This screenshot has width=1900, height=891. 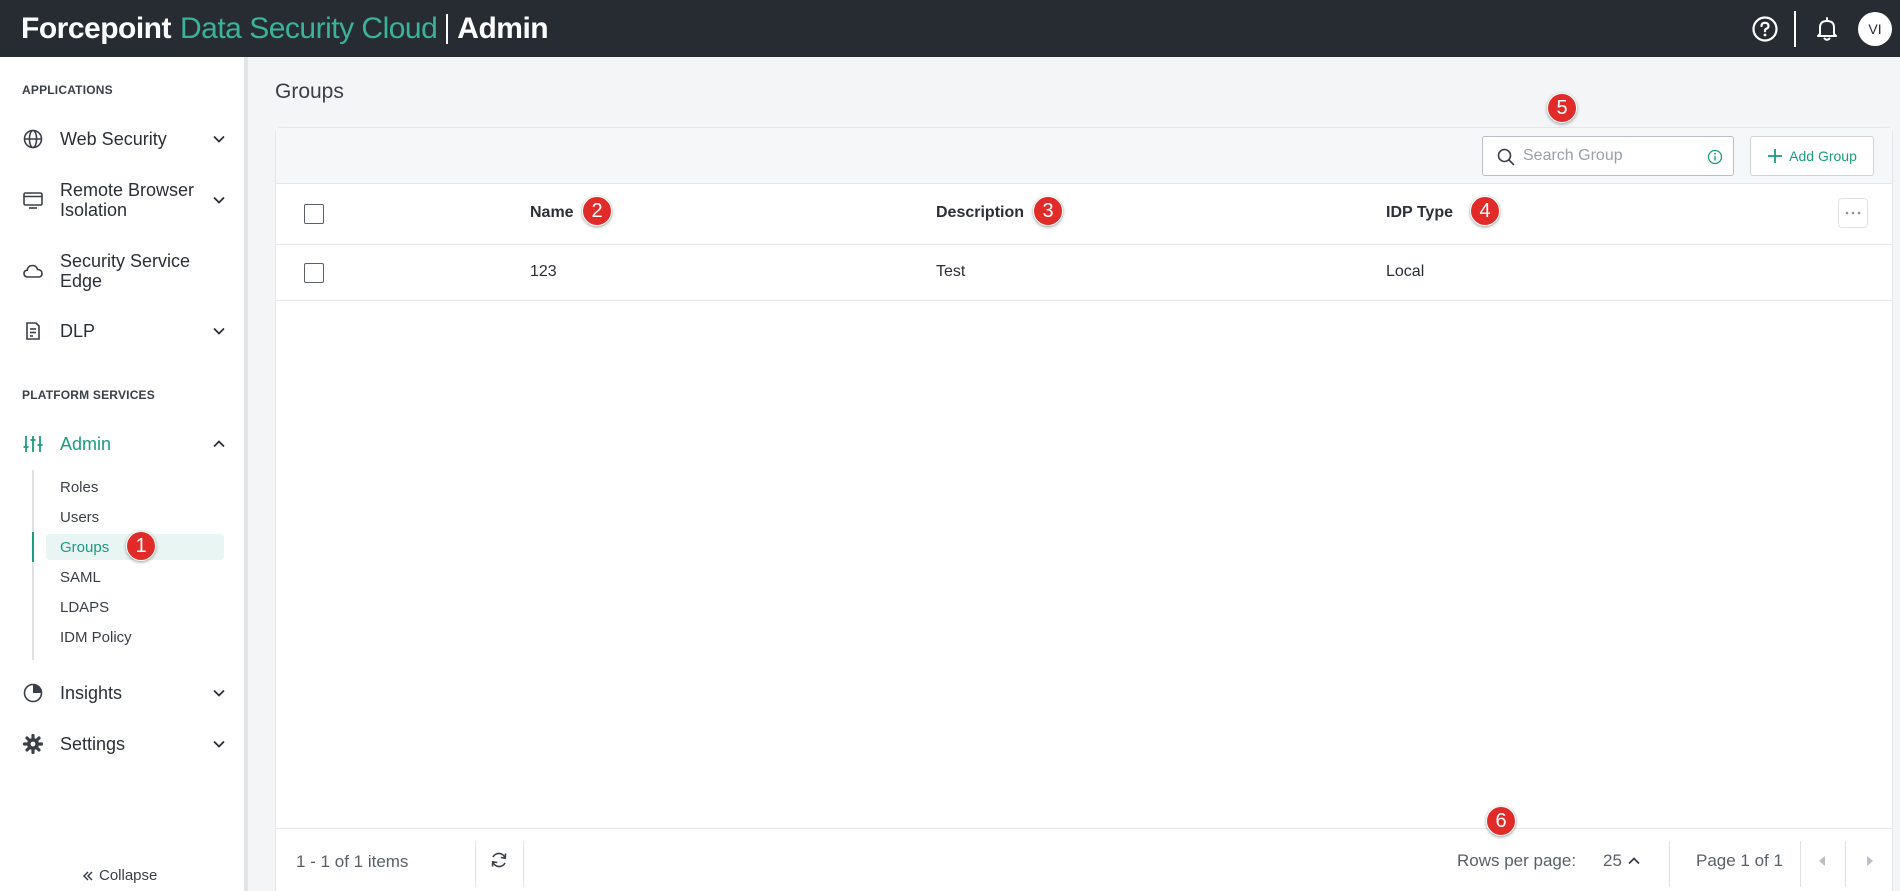 I want to click on sidebar-item-settings: Settings, so click(x=122, y=744).